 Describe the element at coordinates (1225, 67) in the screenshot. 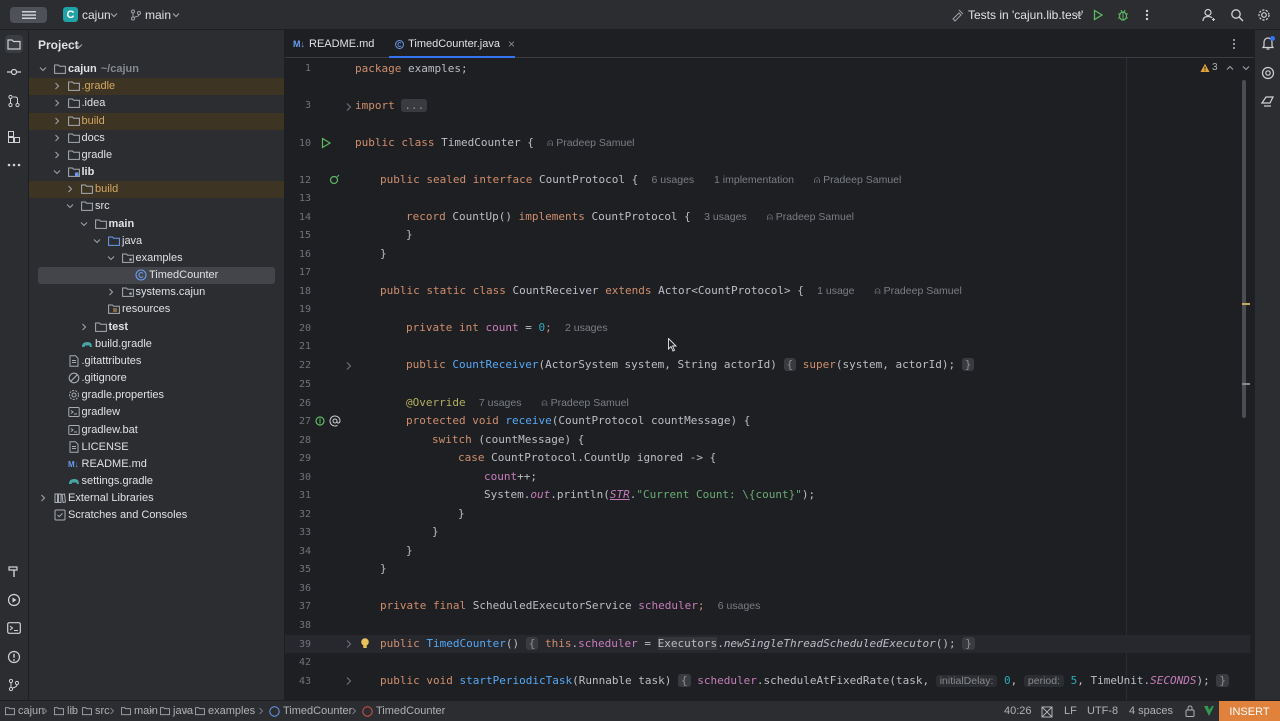

I see `warnings-indicator: 3` at that location.